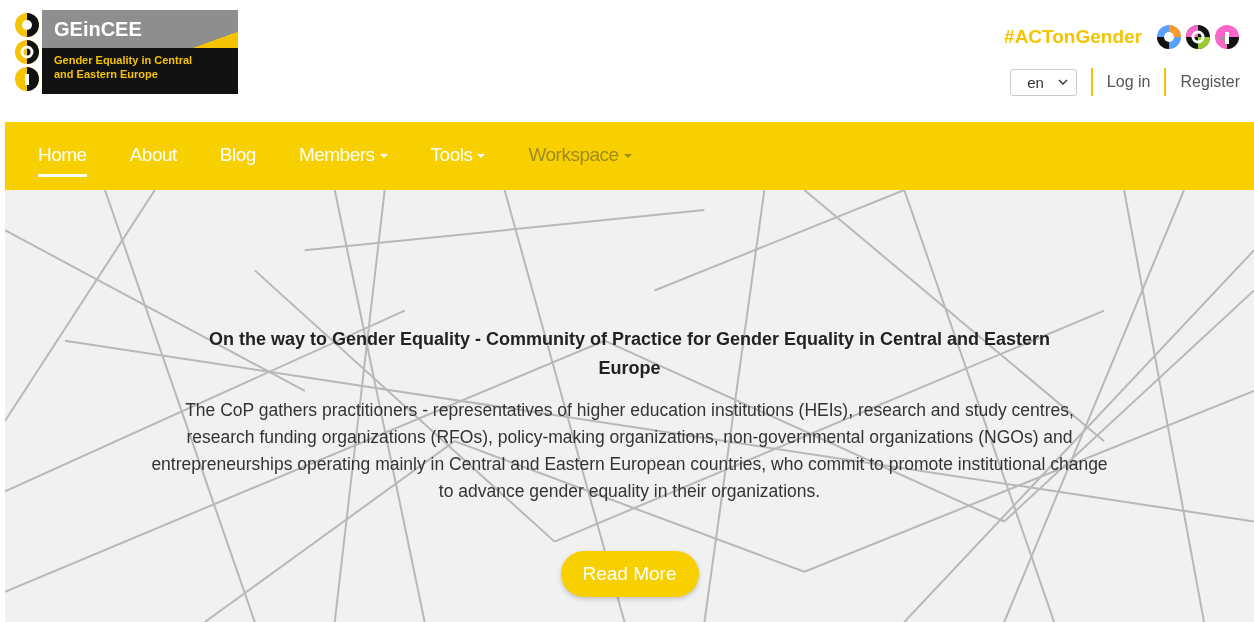 This screenshot has width=1254, height=622. Describe the element at coordinates (629, 574) in the screenshot. I see `read-more-button: Read More` at that location.